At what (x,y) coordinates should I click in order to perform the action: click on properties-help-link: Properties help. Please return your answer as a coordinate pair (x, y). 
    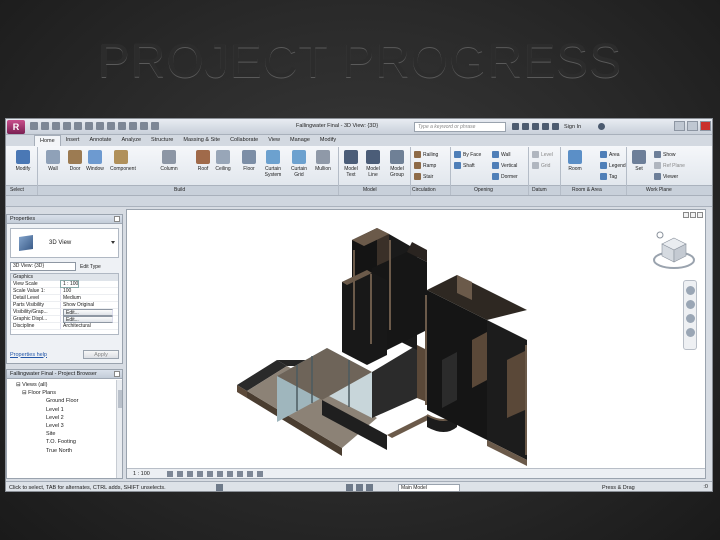
    Looking at the image, I should click on (28, 355).